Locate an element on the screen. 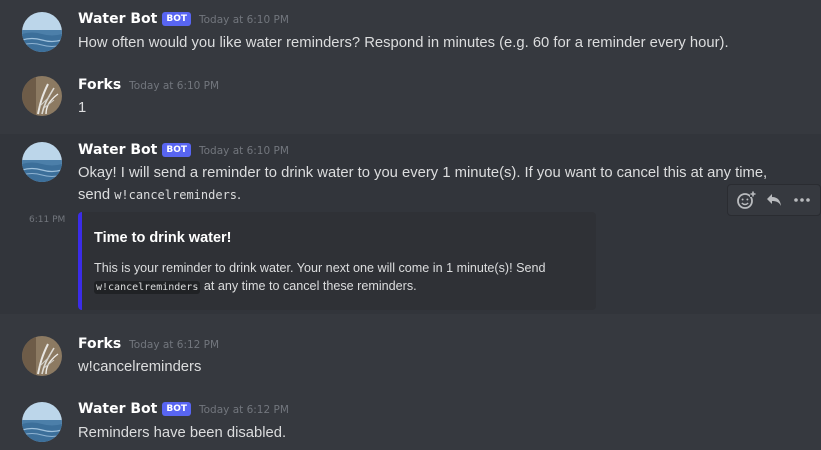 This screenshot has width=821, height=450. reply-icon is located at coordinates (774, 200).